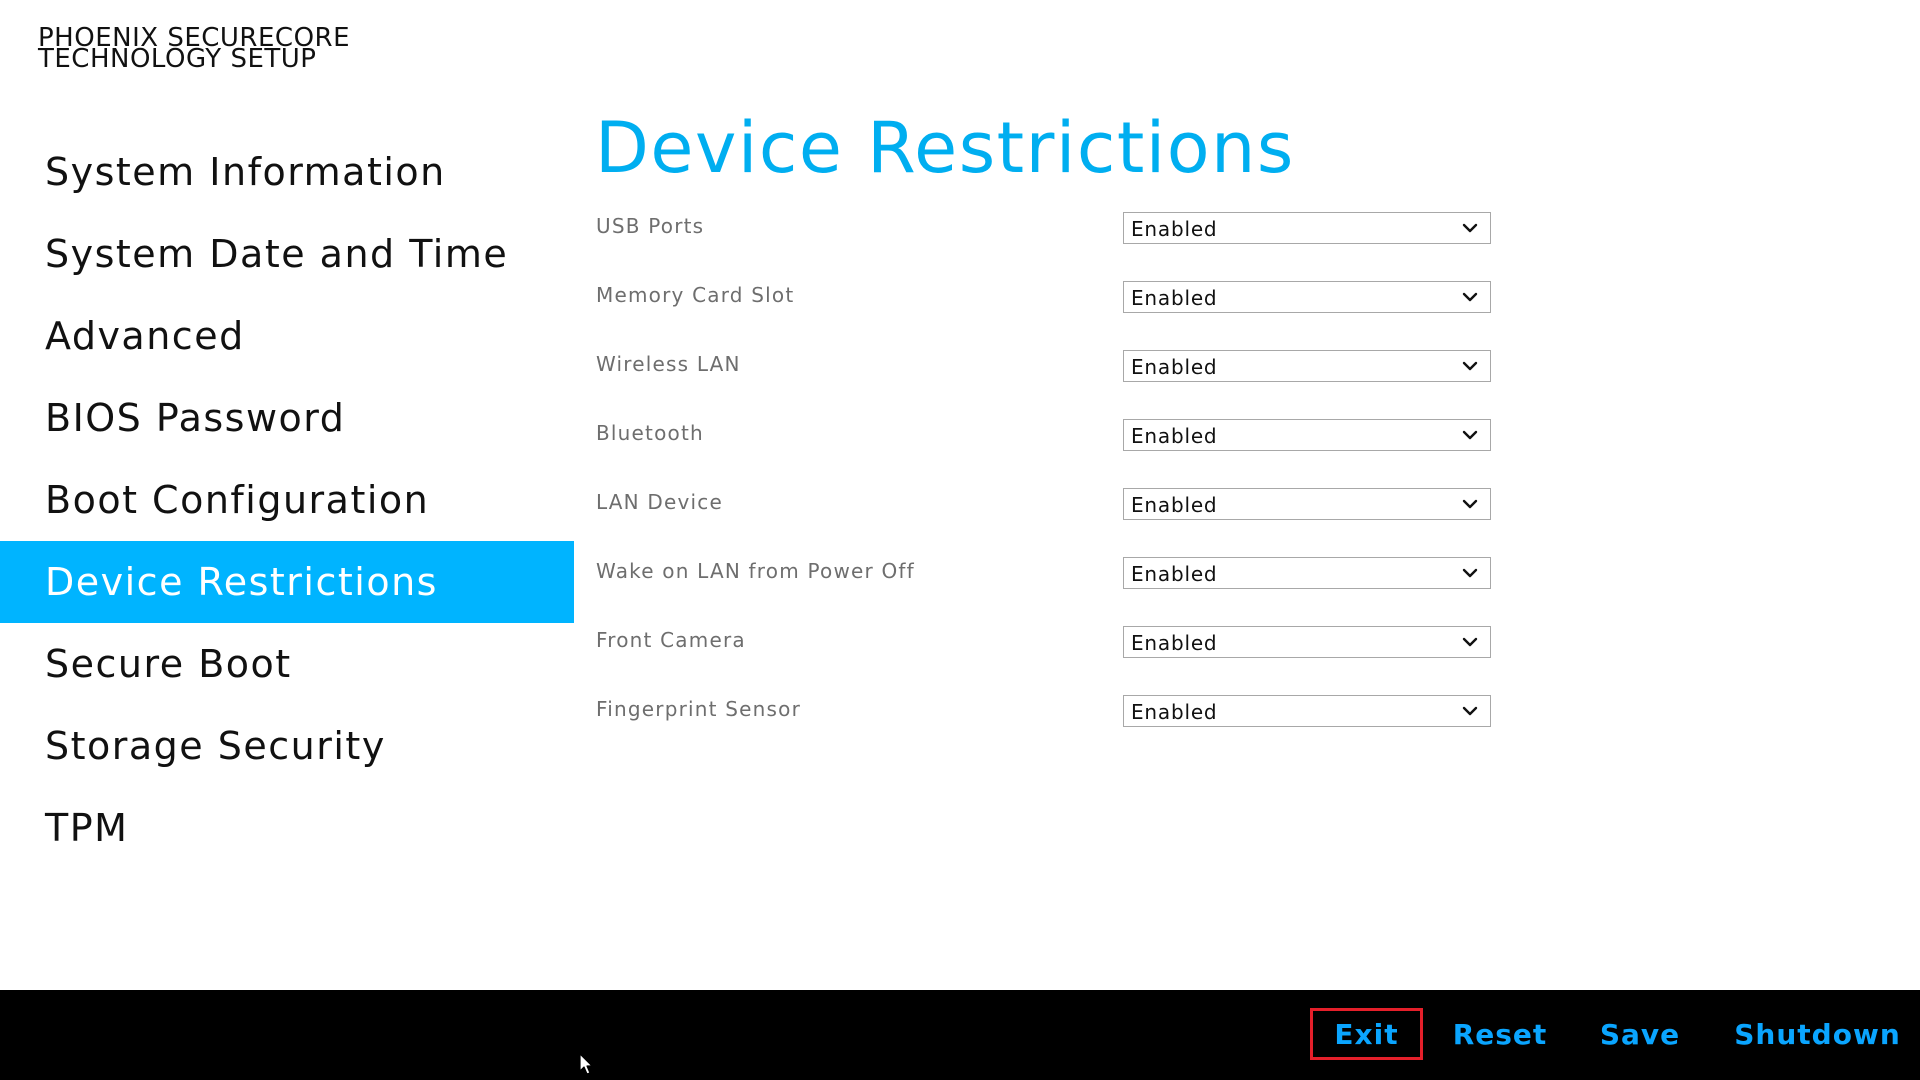  What do you see at coordinates (1307, 297) in the screenshot?
I see `memory-card-slot-select: Enabled` at bounding box center [1307, 297].